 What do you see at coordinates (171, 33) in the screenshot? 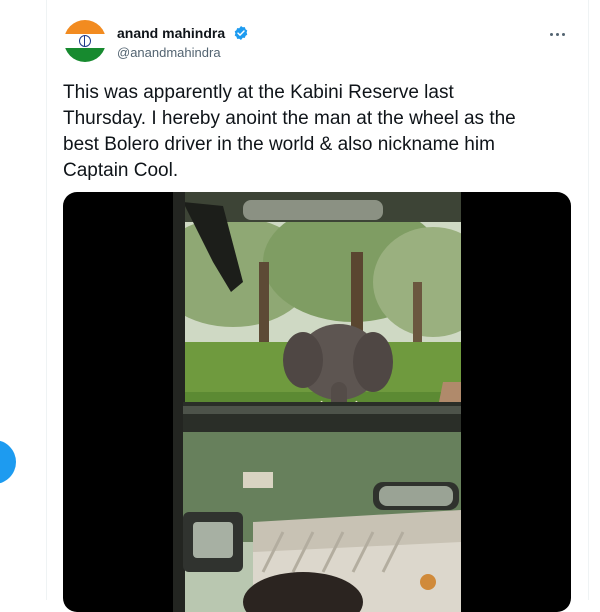
I see `author-display-name: anand mahindra` at bounding box center [171, 33].